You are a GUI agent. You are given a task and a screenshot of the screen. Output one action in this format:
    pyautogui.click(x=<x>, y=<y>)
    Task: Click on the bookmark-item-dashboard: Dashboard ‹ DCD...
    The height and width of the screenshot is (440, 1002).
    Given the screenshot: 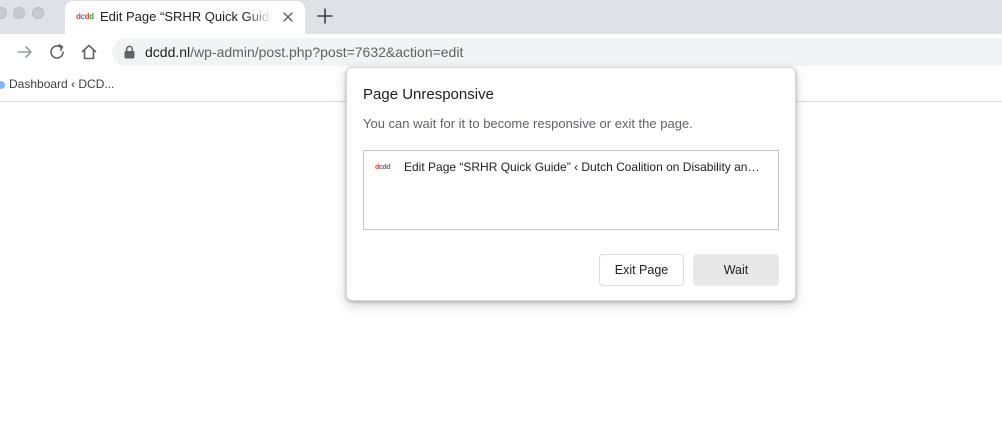 What is the action you would take?
    pyautogui.click(x=61, y=84)
    